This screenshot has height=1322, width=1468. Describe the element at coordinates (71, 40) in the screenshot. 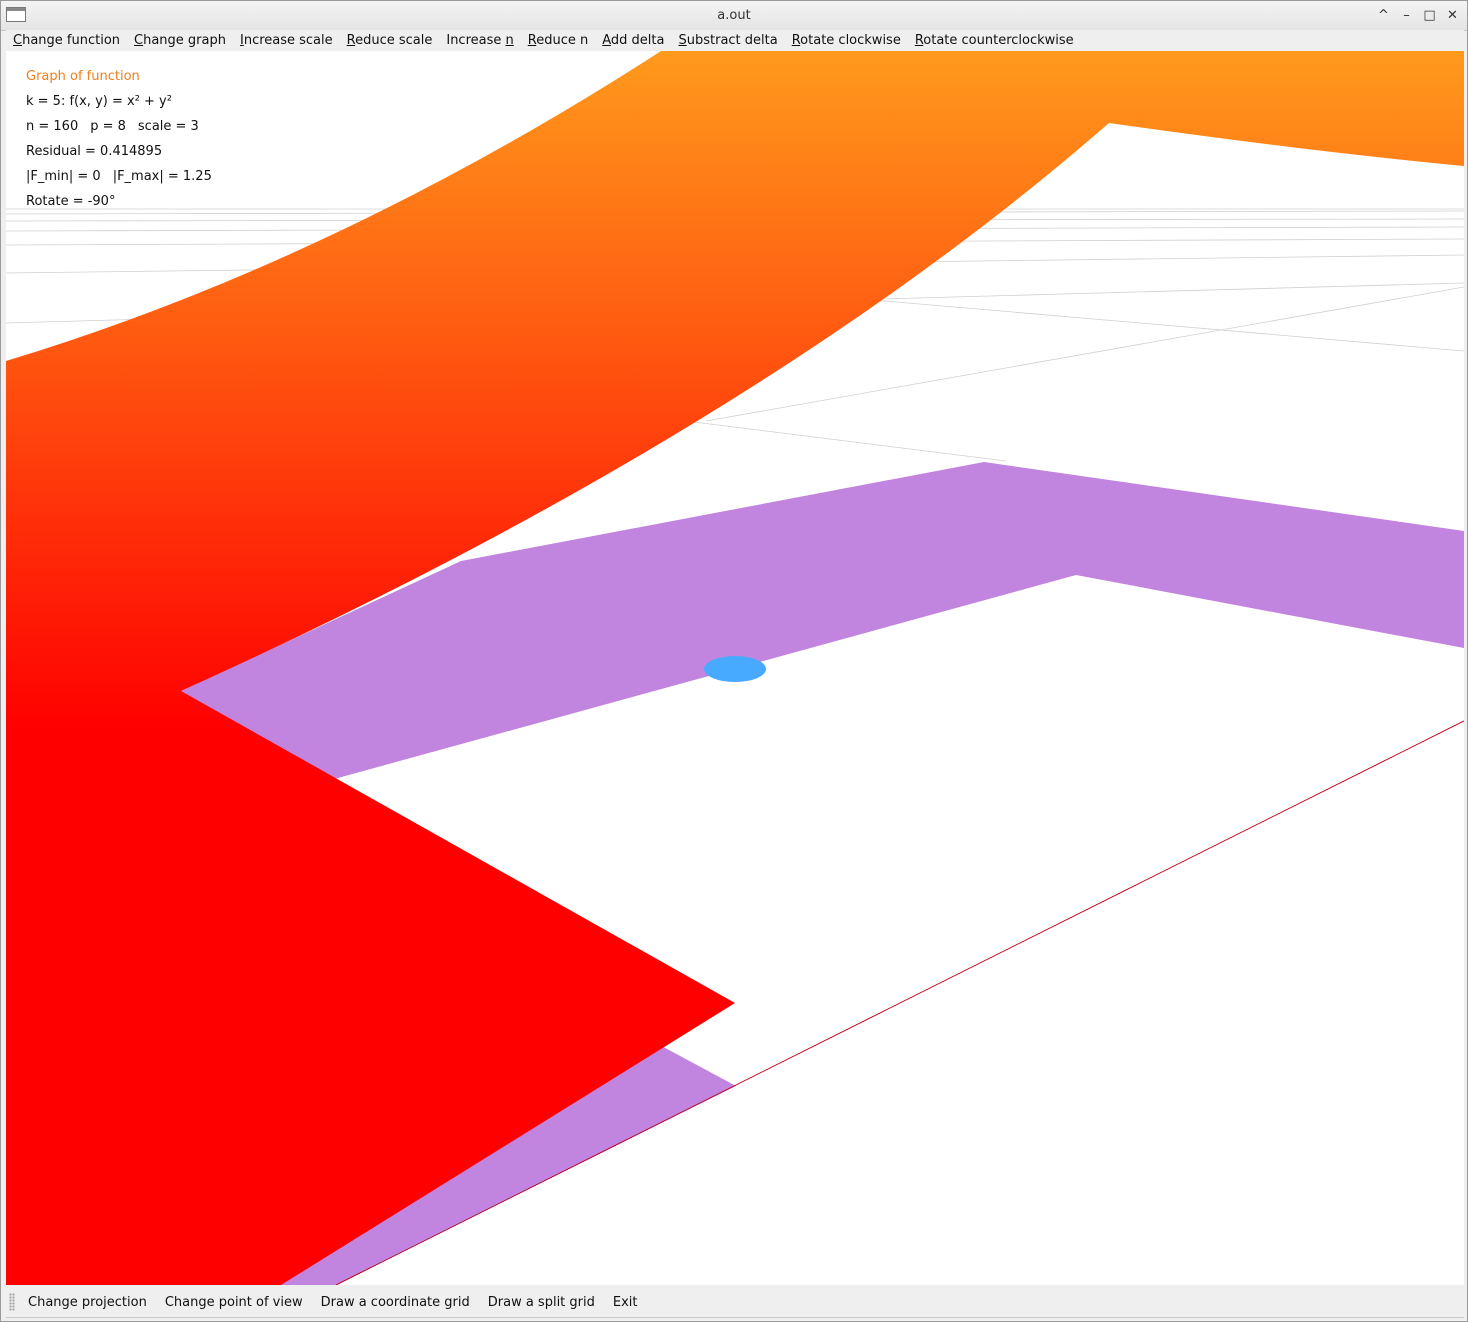

I see `menu-label-post: hange function` at that location.